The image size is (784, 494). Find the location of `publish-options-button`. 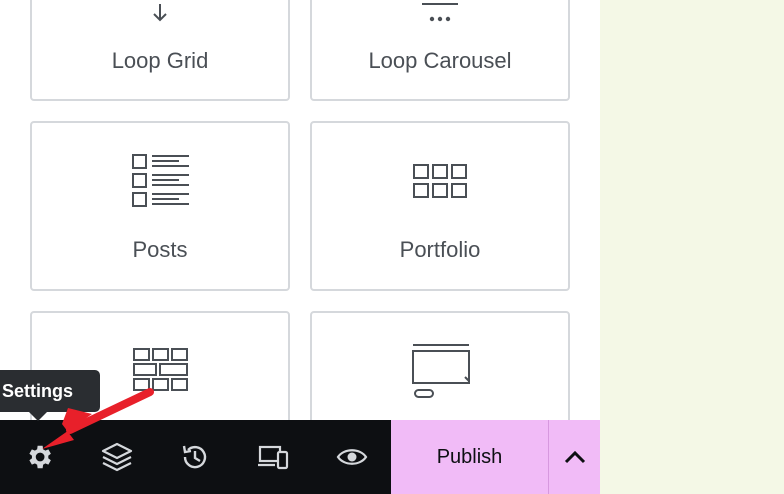

publish-options-button is located at coordinates (574, 457).